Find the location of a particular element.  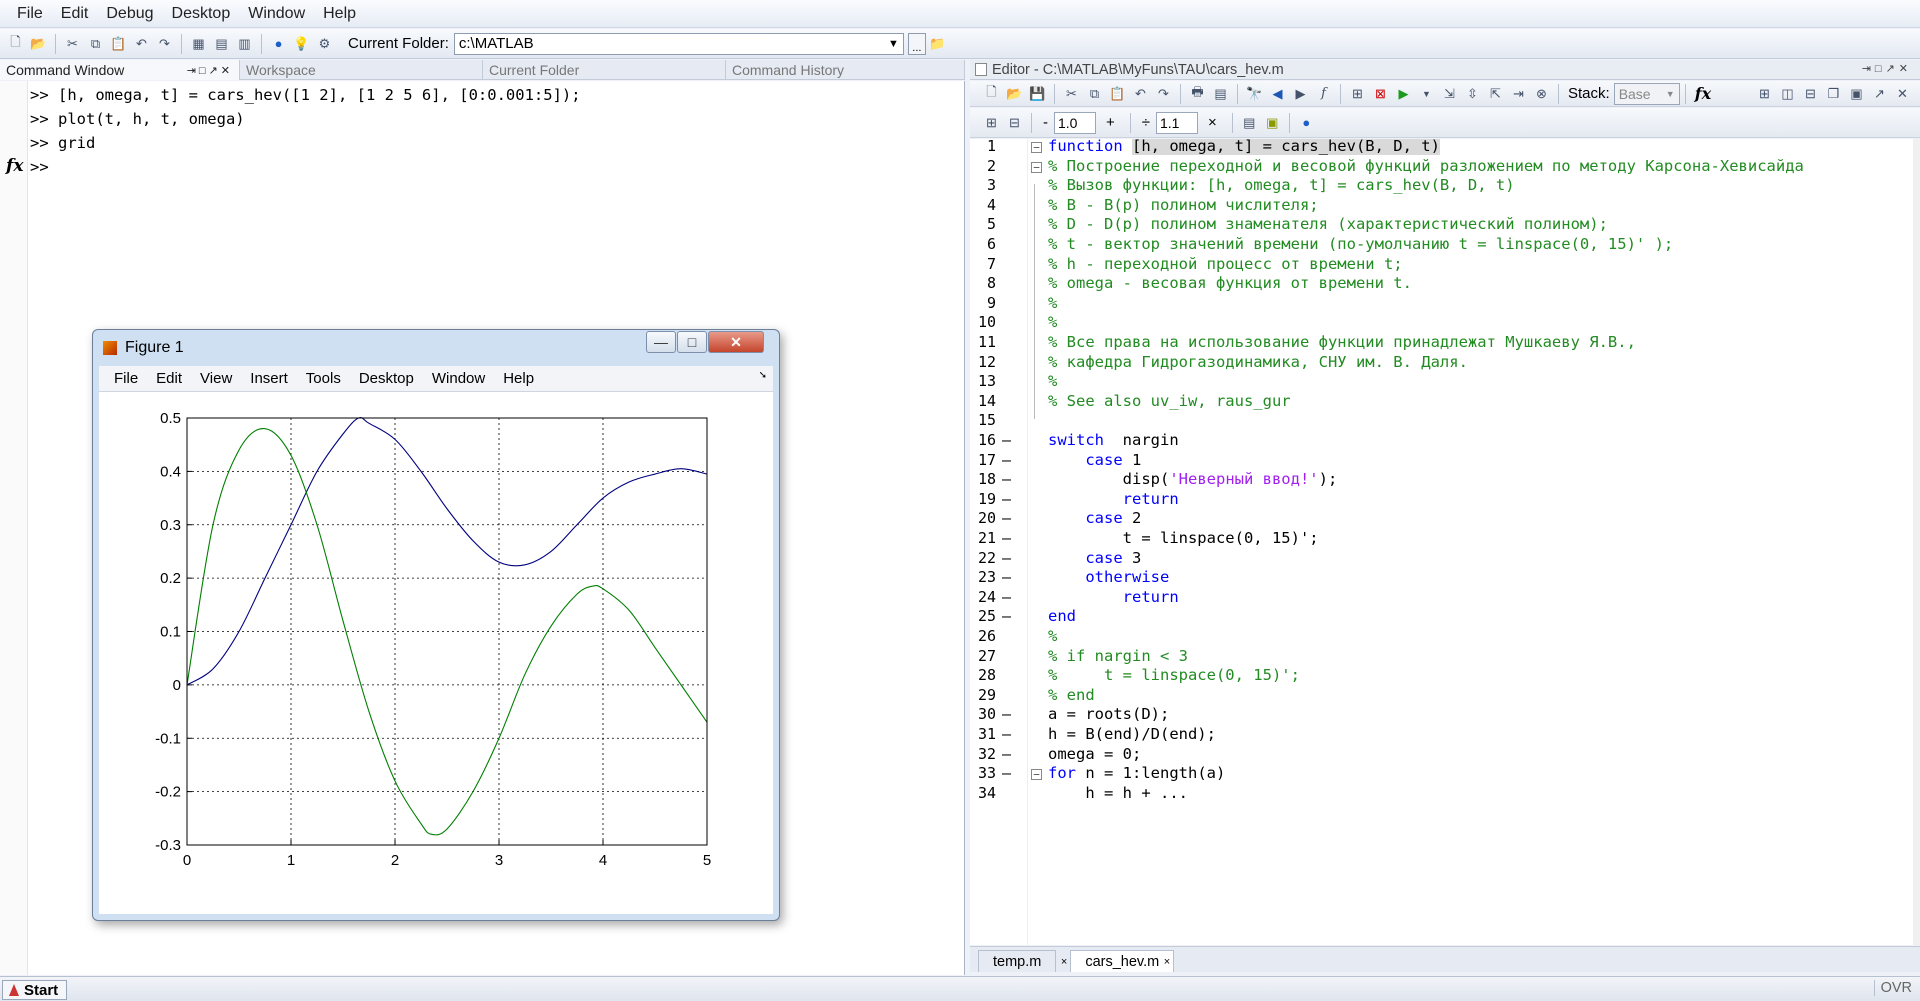

decrement-button: - is located at coordinates (1045, 122).